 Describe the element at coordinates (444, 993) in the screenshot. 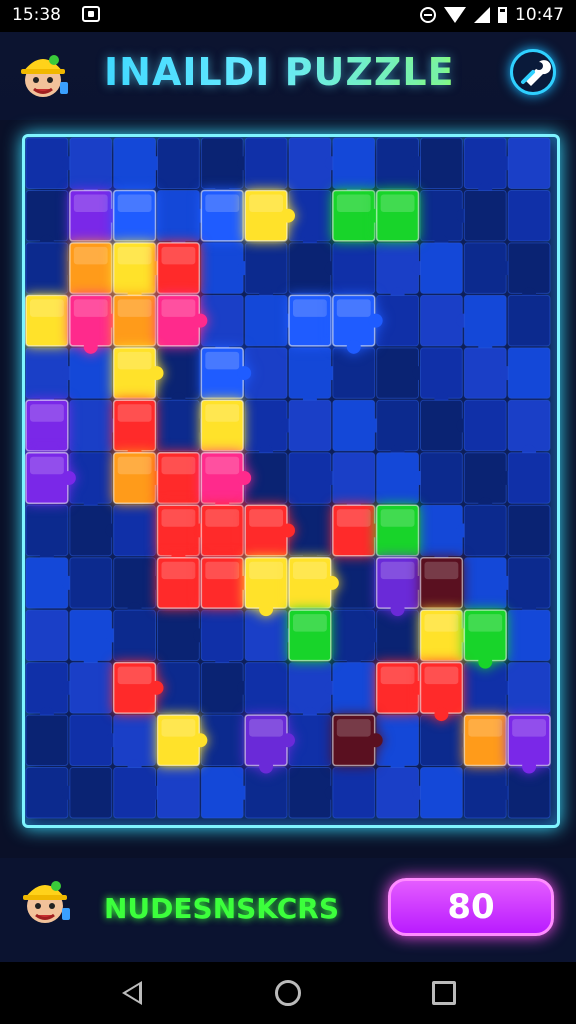

I see `recent-apps-icon` at that location.